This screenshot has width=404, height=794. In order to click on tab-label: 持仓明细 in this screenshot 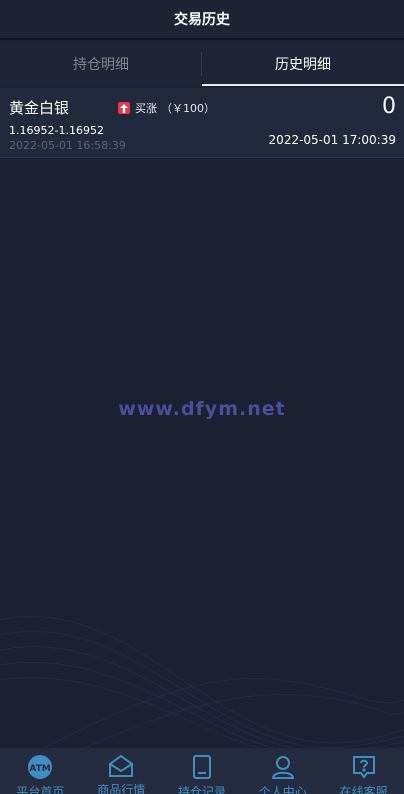, I will do `click(101, 65)`.